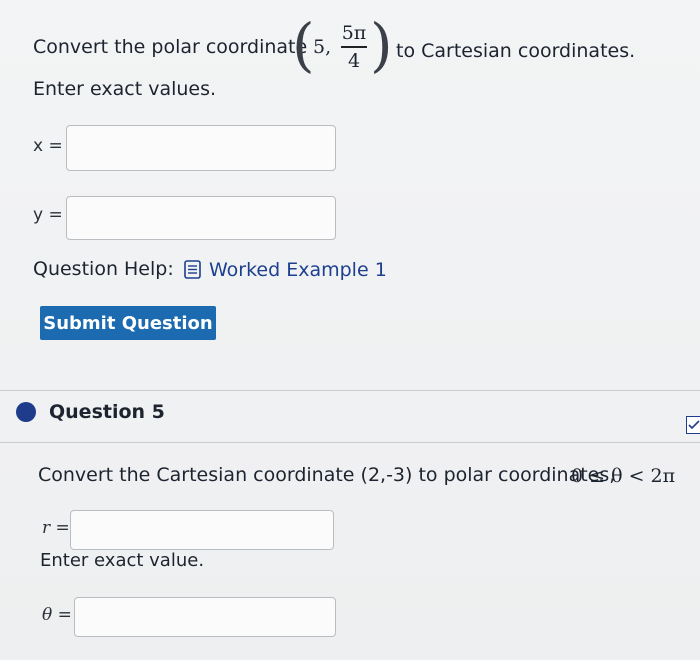  I want to click on q4-instruction: Enter exact values., so click(125, 89).